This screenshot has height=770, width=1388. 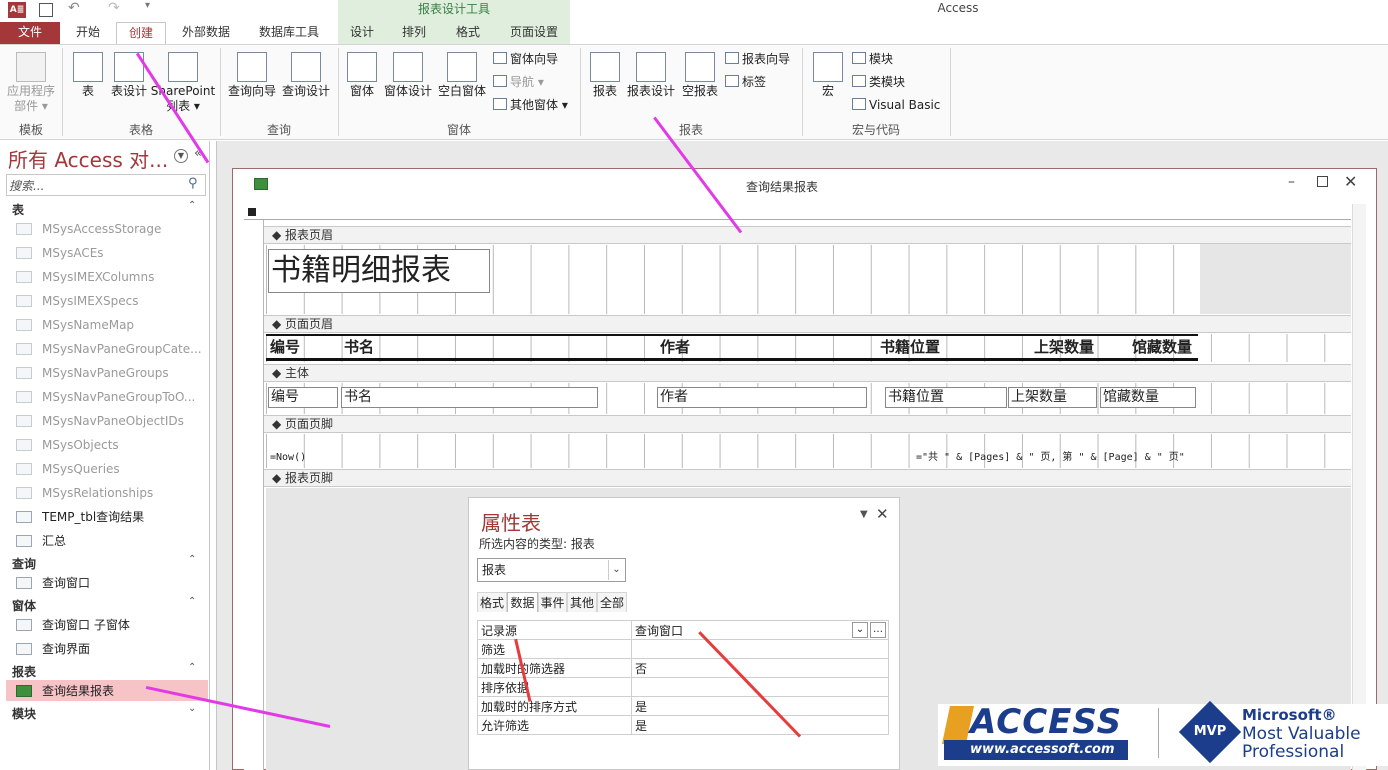 What do you see at coordinates (414, 33) in the screenshot?
I see `tab-arrange: 排列` at bounding box center [414, 33].